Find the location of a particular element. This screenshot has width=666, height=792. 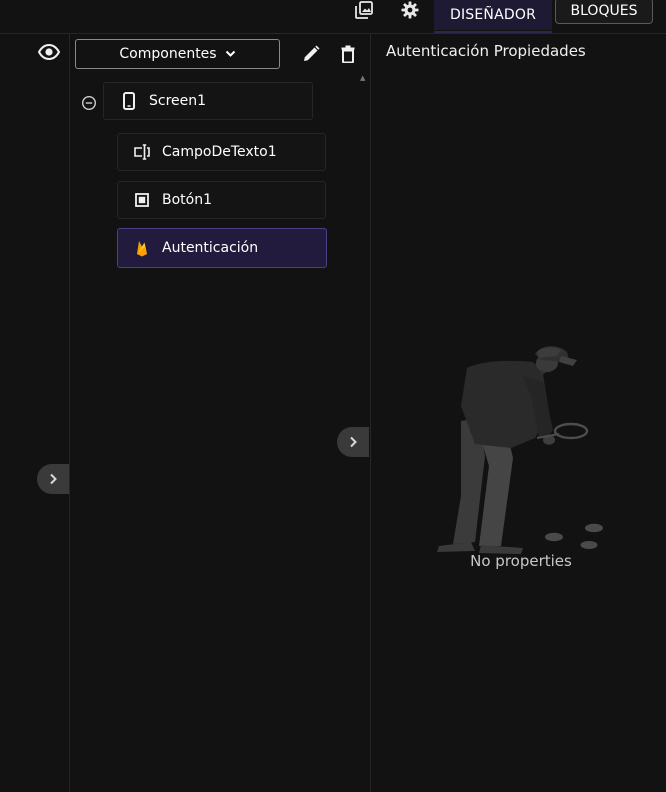

tab-blocks-label: BLOQUES is located at coordinates (604, 11).